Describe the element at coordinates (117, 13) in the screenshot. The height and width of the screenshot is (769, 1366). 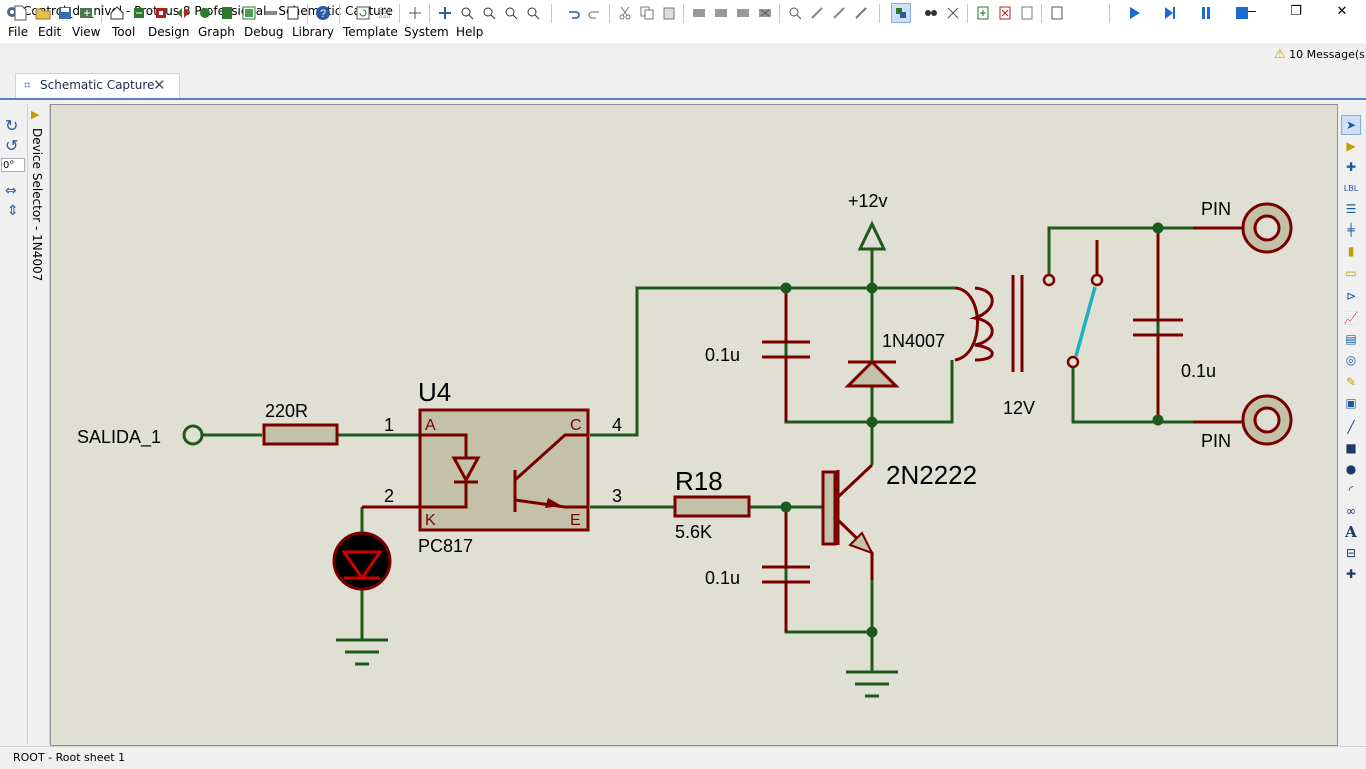
I see `home-icon` at that location.